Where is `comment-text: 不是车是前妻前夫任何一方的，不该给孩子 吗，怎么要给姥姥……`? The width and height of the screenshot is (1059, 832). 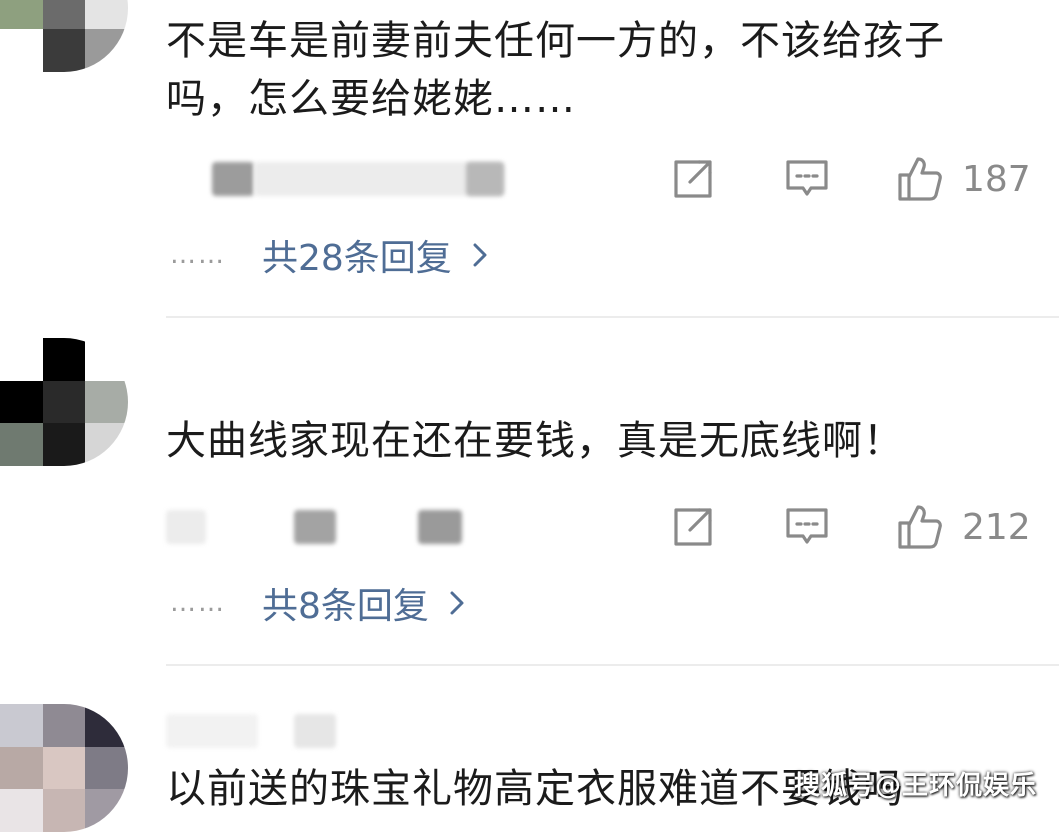
comment-text: 不是车是前妻前夫任何一方的，不该给孩子 吗，怎么要给姥姥…… is located at coordinates (601, 70).